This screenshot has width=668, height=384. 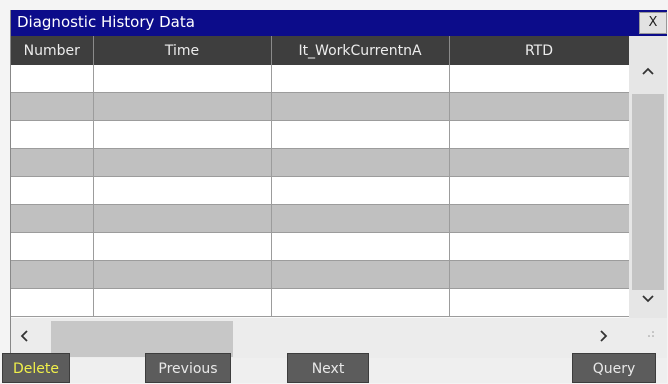 I want to click on horizontal-scrollbar, so click(x=339, y=338).